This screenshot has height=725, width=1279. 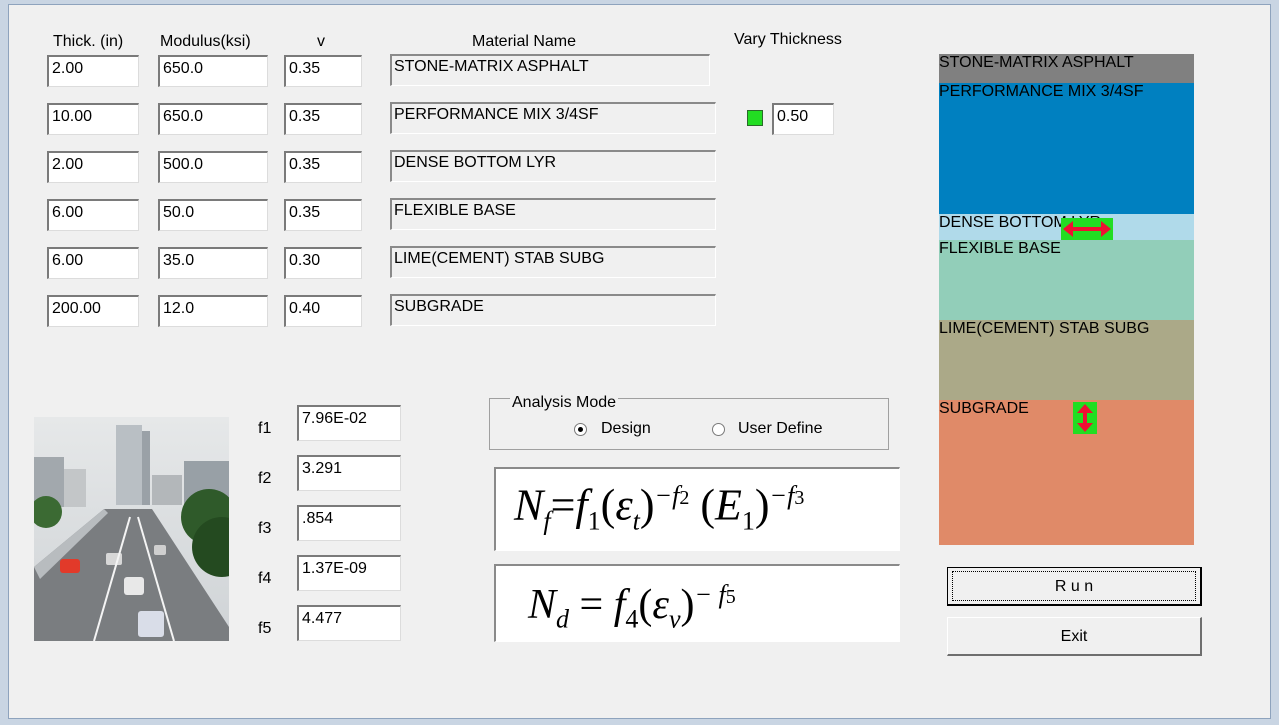 I want to click on f3-input: .854, so click(x=349, y=523).